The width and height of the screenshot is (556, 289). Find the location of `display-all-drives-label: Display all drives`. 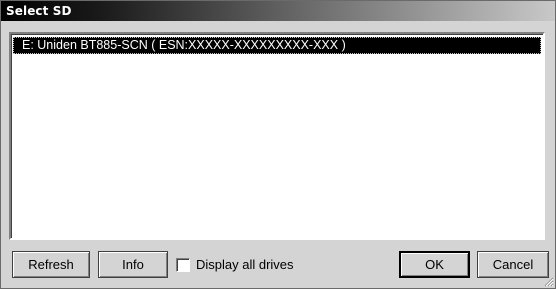

display-all-drives-label: Display all drives is located at coordinates (245, 265).